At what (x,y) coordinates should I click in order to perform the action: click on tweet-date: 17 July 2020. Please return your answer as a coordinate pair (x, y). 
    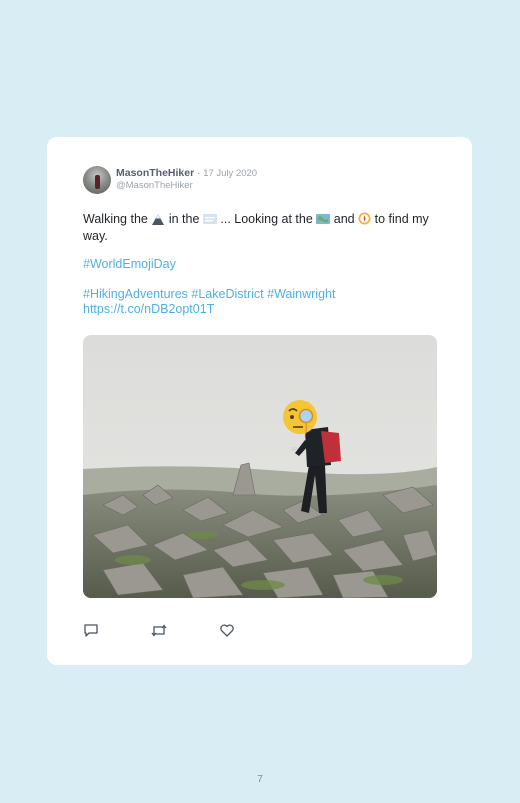
    Looking at the image, I should click on (230, 173).